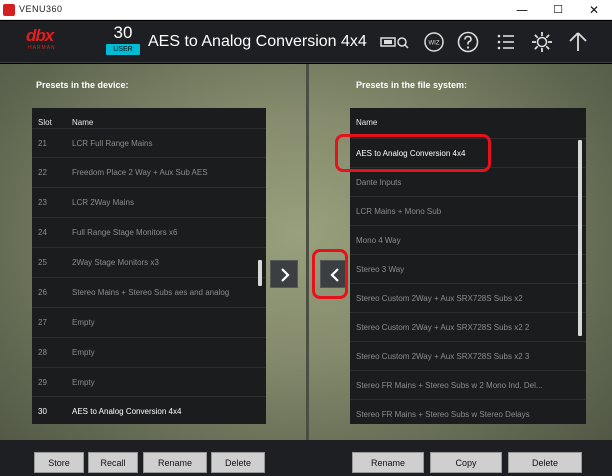  What do you see at coordinates (388, 462) in the screenshot?
I see `file-rename-button: Rename` at bounding box center [388, 462].